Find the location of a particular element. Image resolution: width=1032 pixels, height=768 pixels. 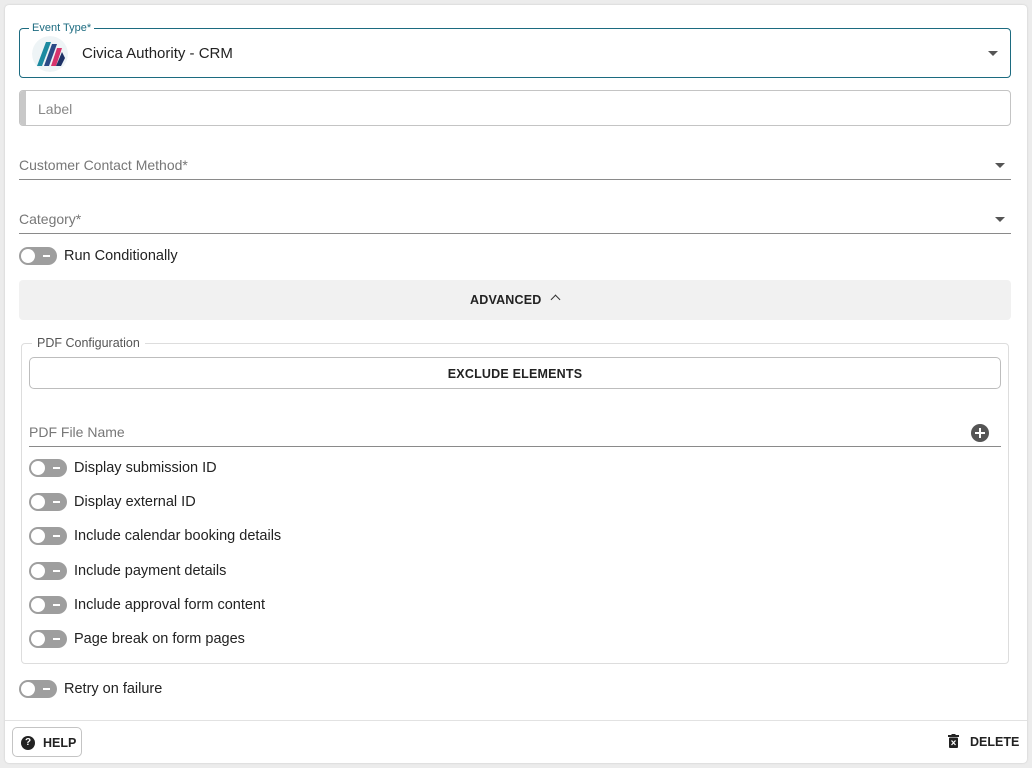

include-approval-form-toggle is located at coordinates (48, 605).